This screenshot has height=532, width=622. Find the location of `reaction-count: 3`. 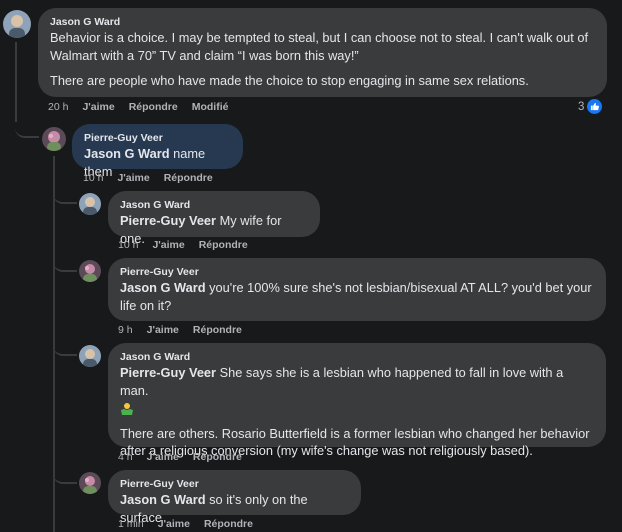

reaction-count: 3 is located at coordinates (581, 106).